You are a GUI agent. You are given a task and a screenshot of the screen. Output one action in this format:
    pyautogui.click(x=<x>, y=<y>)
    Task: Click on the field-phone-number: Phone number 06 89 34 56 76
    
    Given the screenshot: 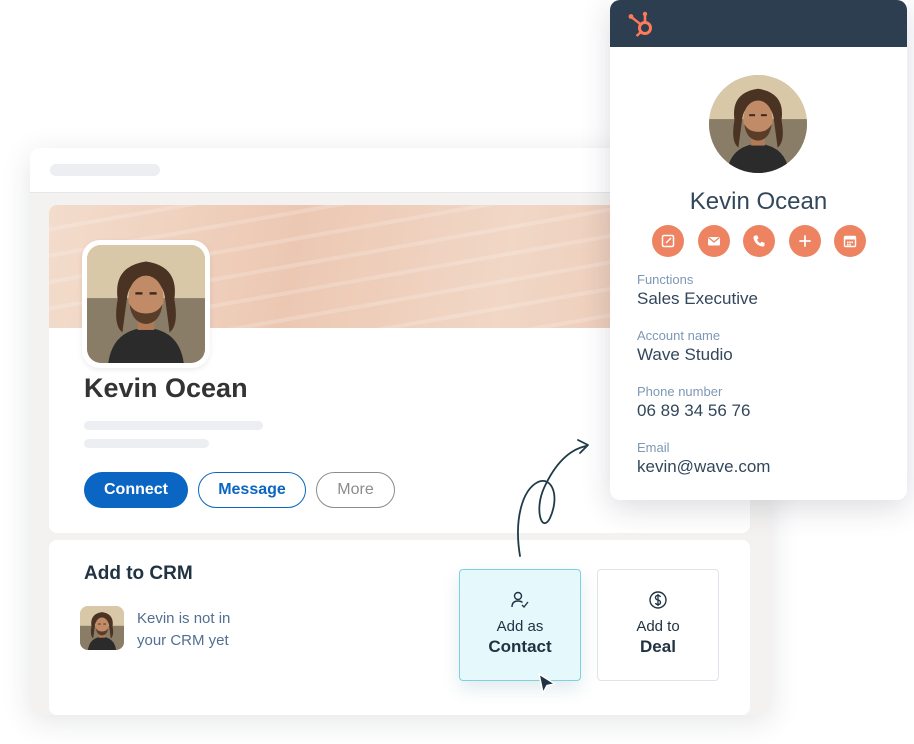 What is the action you would take?
    pyautogui.click(x=693, y=402)
    